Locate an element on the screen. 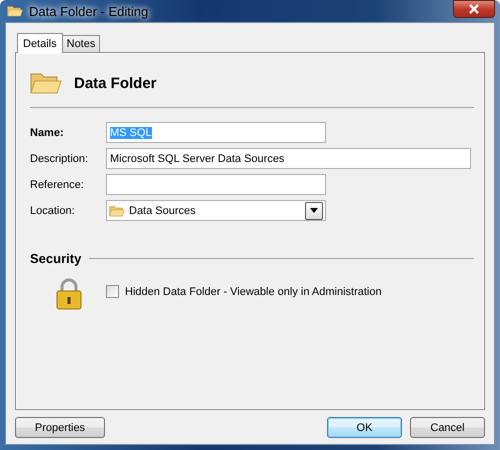 The height and width of the screenshot is (450, 500). input-field is located at coordinates (216, 184).